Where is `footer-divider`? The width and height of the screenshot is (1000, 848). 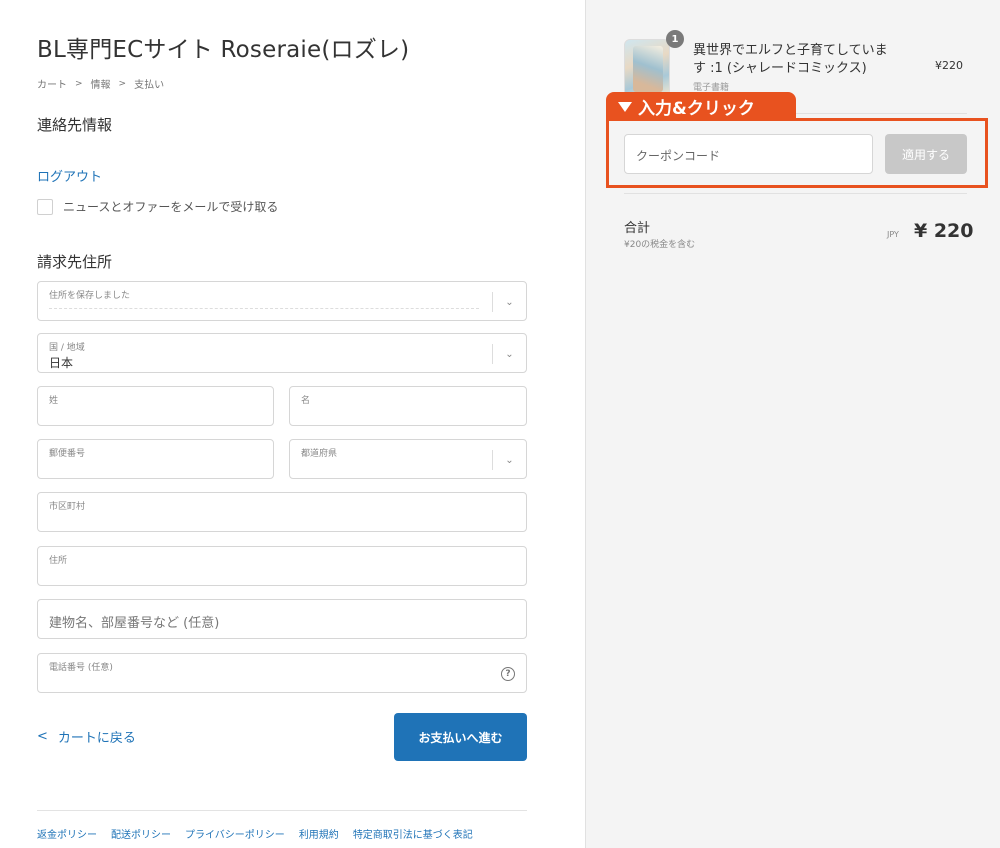 footer-divider is located at coordinates (282, 810).